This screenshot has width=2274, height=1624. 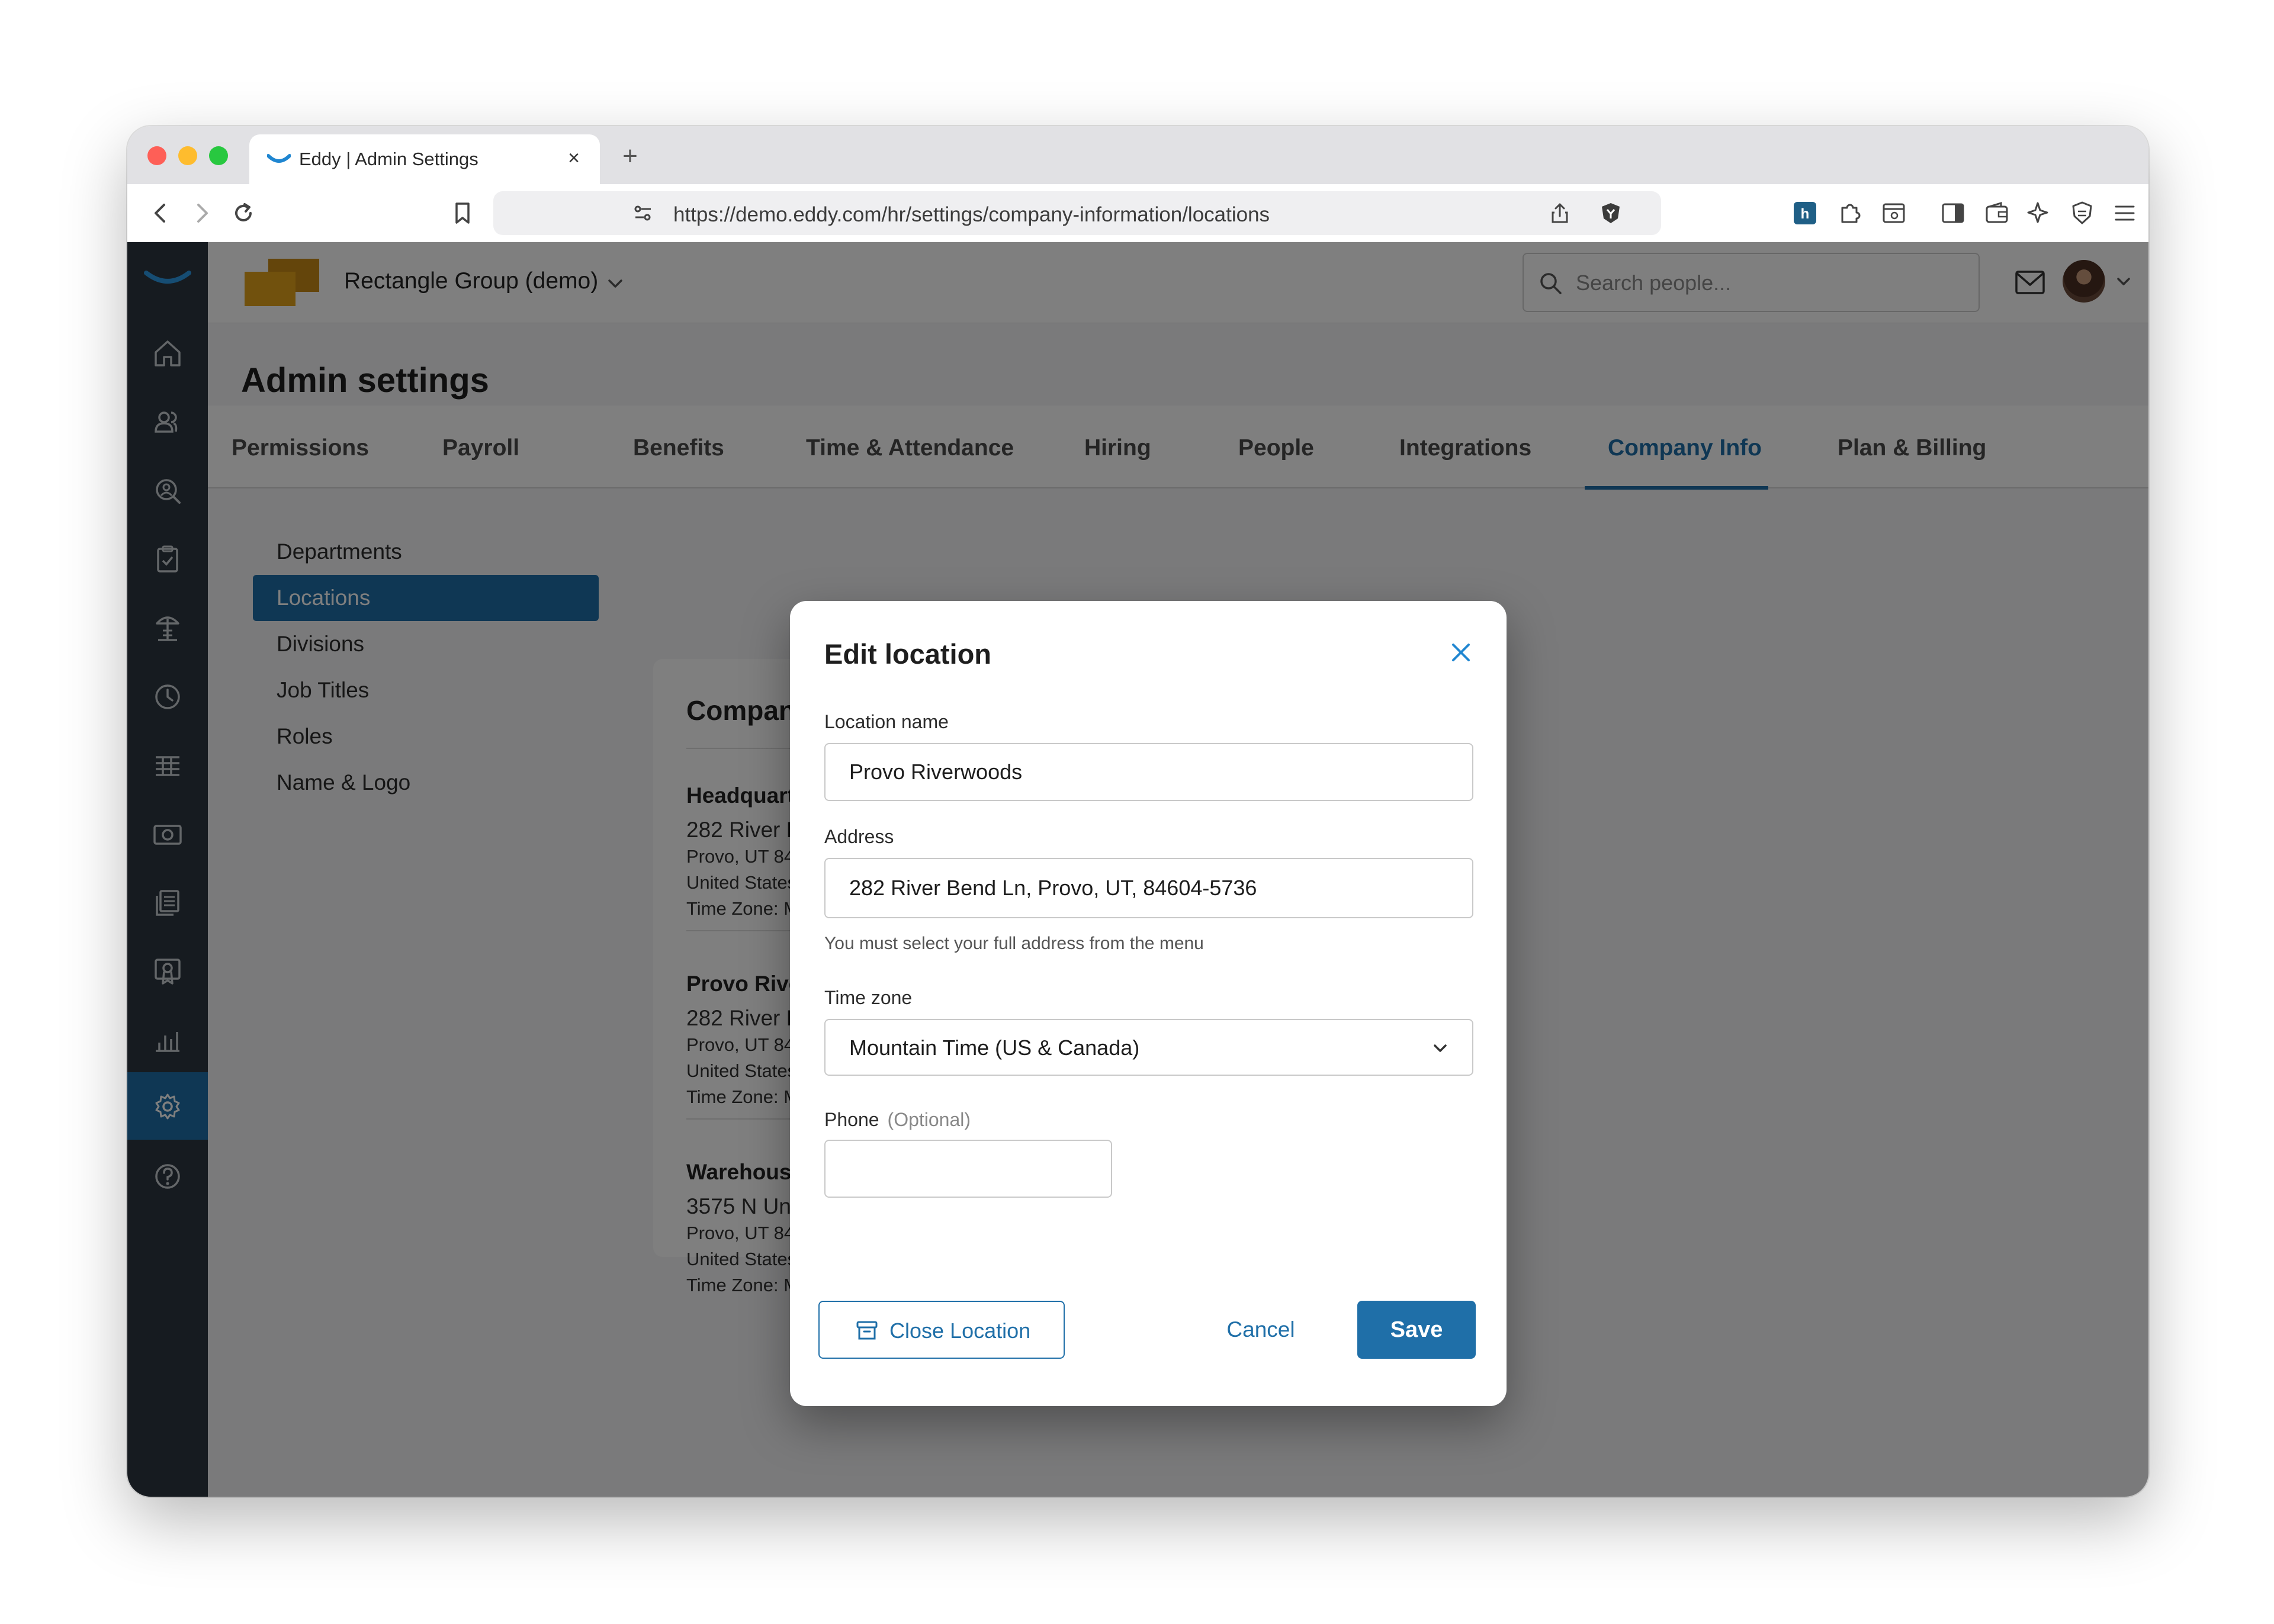 I want to click on location-name-field, so click(x=1148, y=772).